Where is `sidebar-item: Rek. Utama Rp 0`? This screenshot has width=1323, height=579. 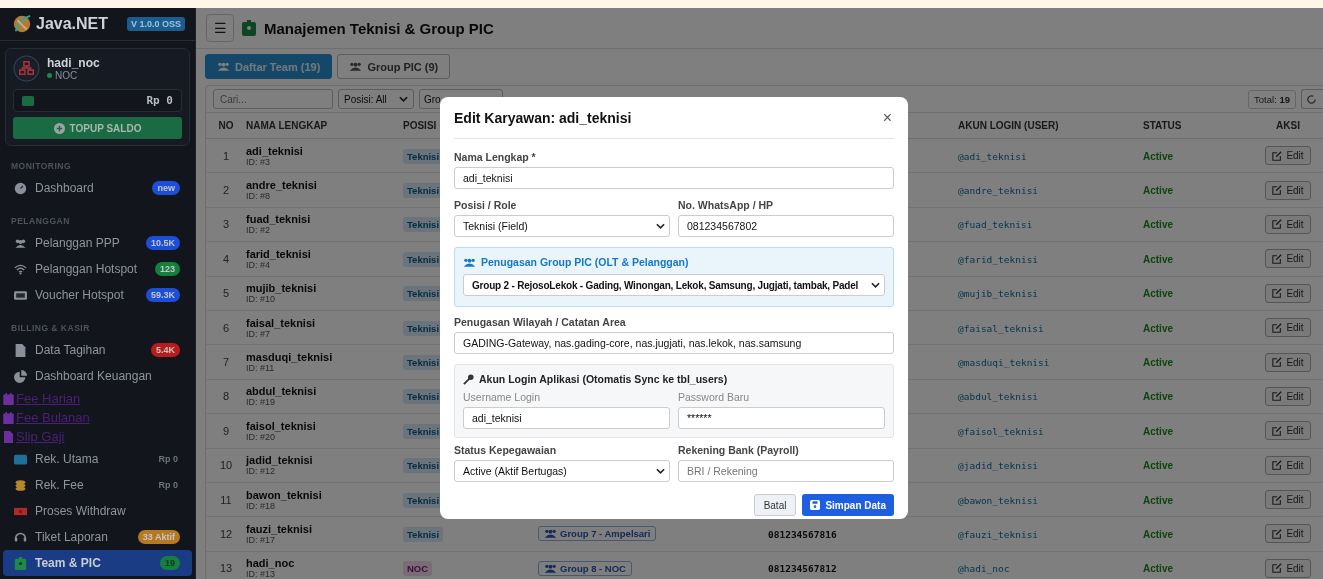
sidebar-item: Rek. Utama Rp 0 is located at coordinates (97, 459).